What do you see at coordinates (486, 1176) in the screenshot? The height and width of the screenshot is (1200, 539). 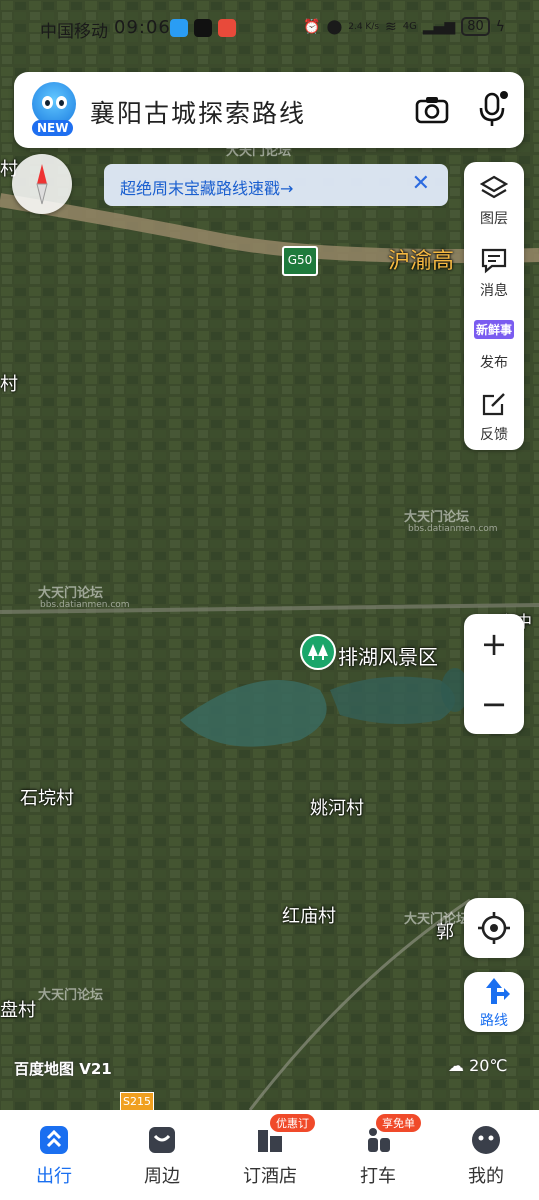 I see `tab-profile-label: 我的` at bounding box center [486, 1176].